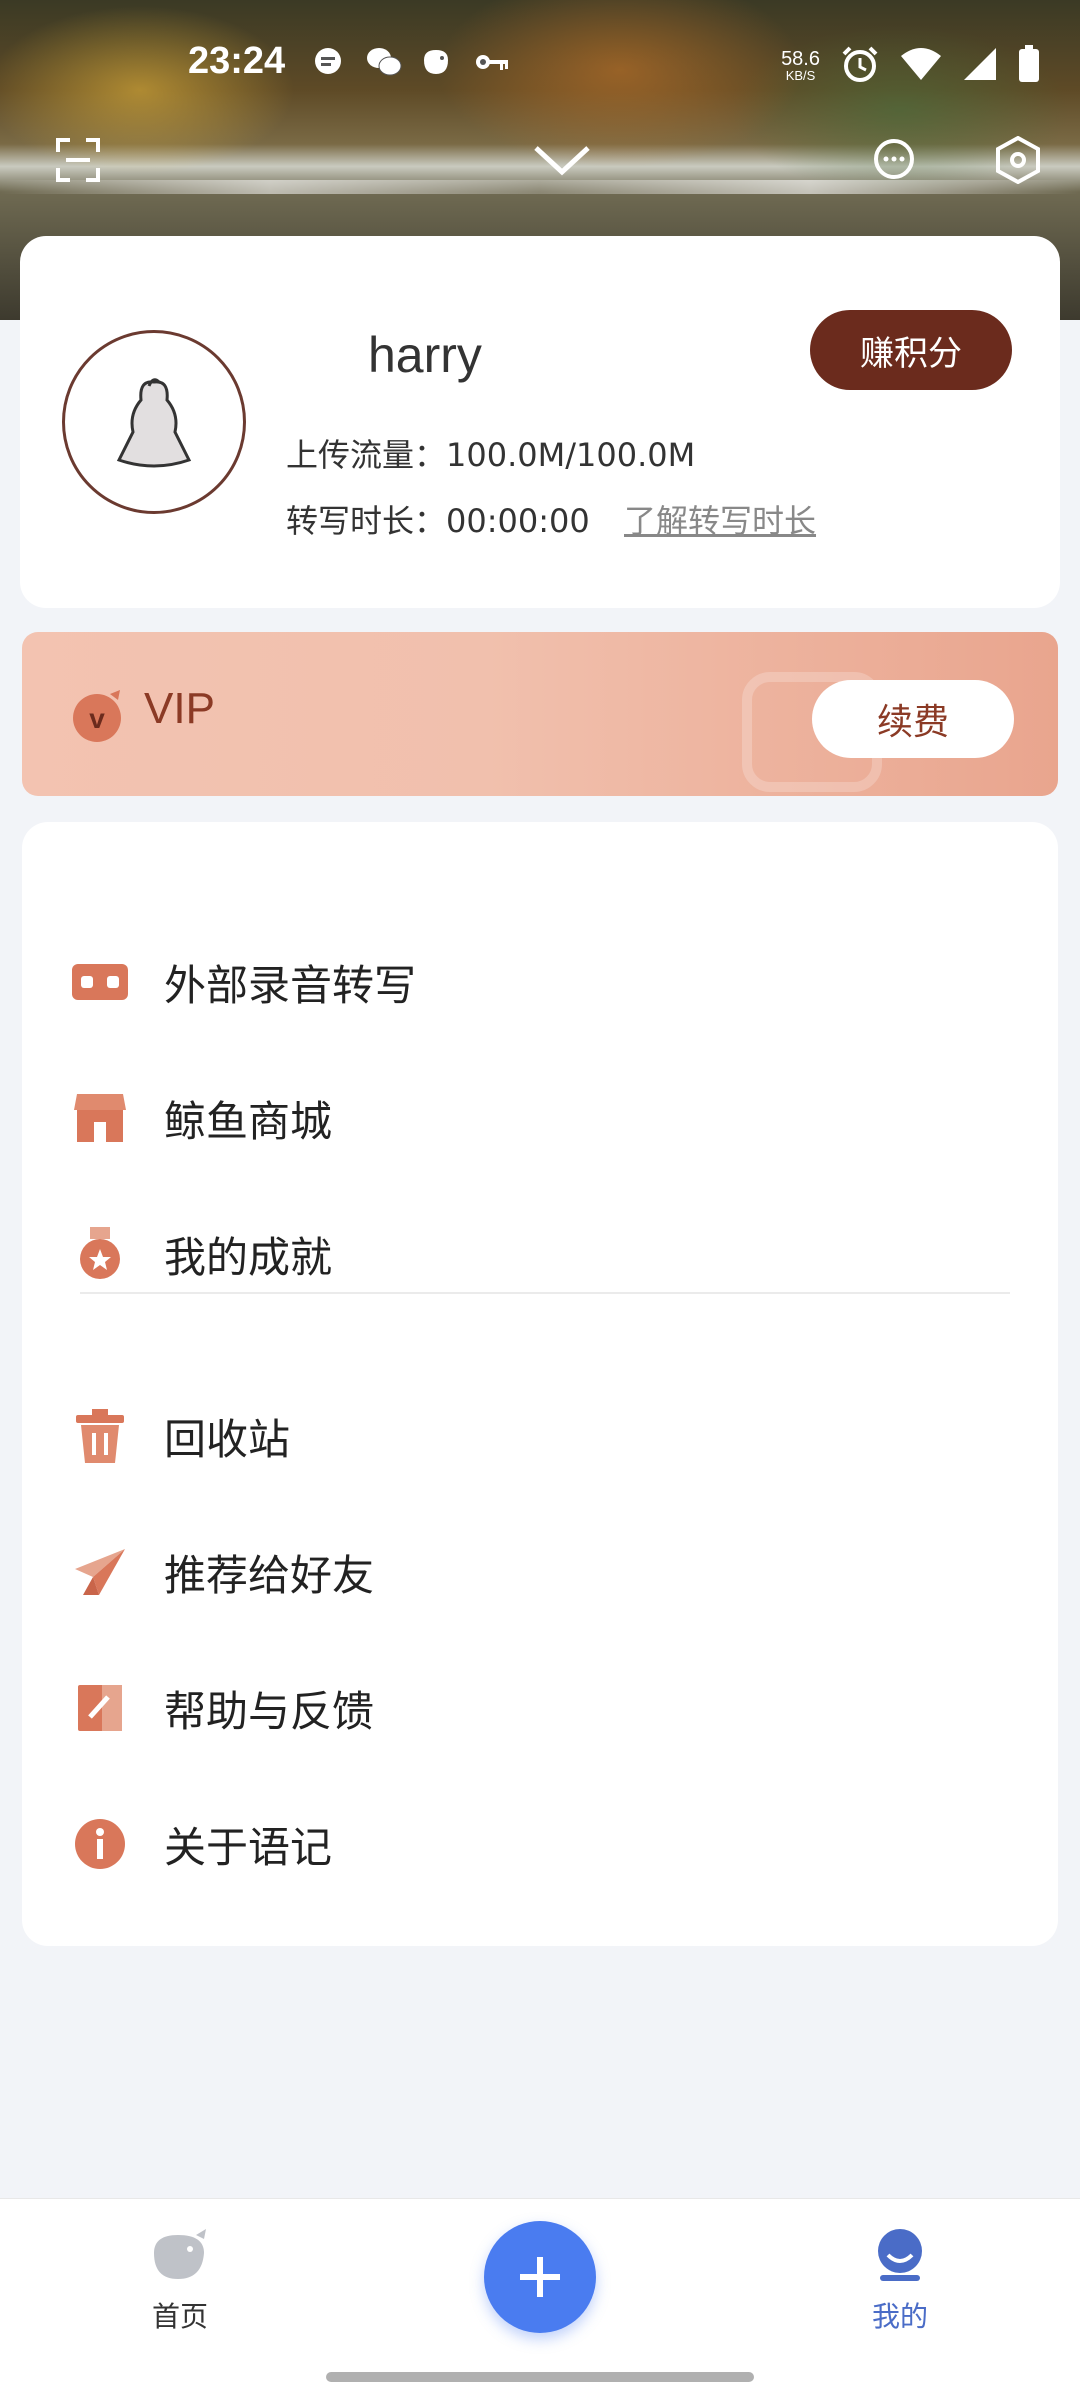 Image resolution: width=1080 pixels, height=2400 pixels. What do you see at coordinates (1018, 160) in the screenshot?
I see `settings-icon` at bounding box center [1018, 160].